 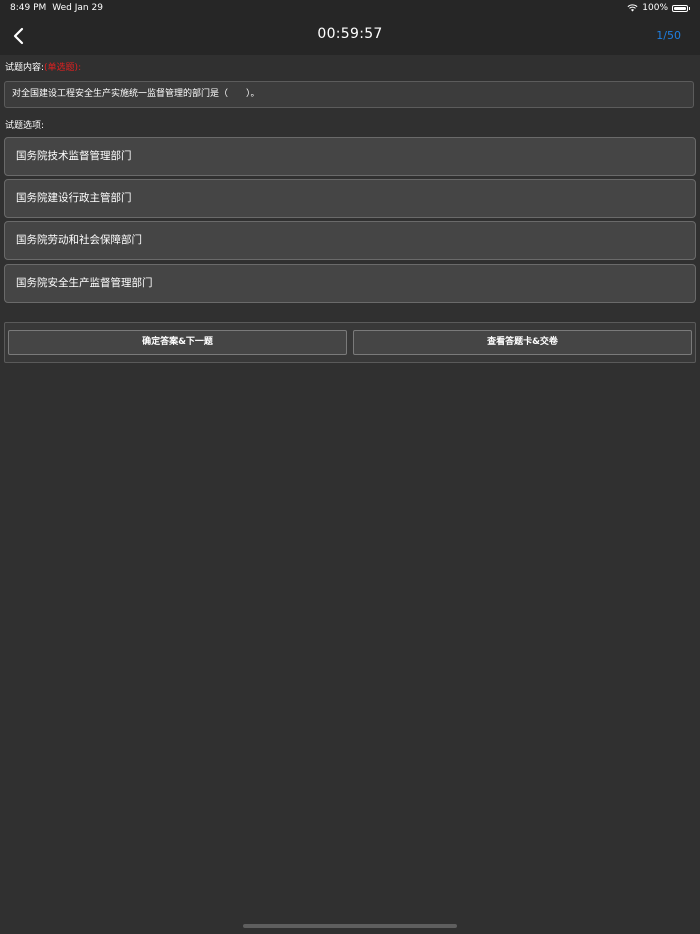 What do you see at coordinates (632, 8) in the screenshot?
I see `wifi-icon` at bounding box center [632, 8].